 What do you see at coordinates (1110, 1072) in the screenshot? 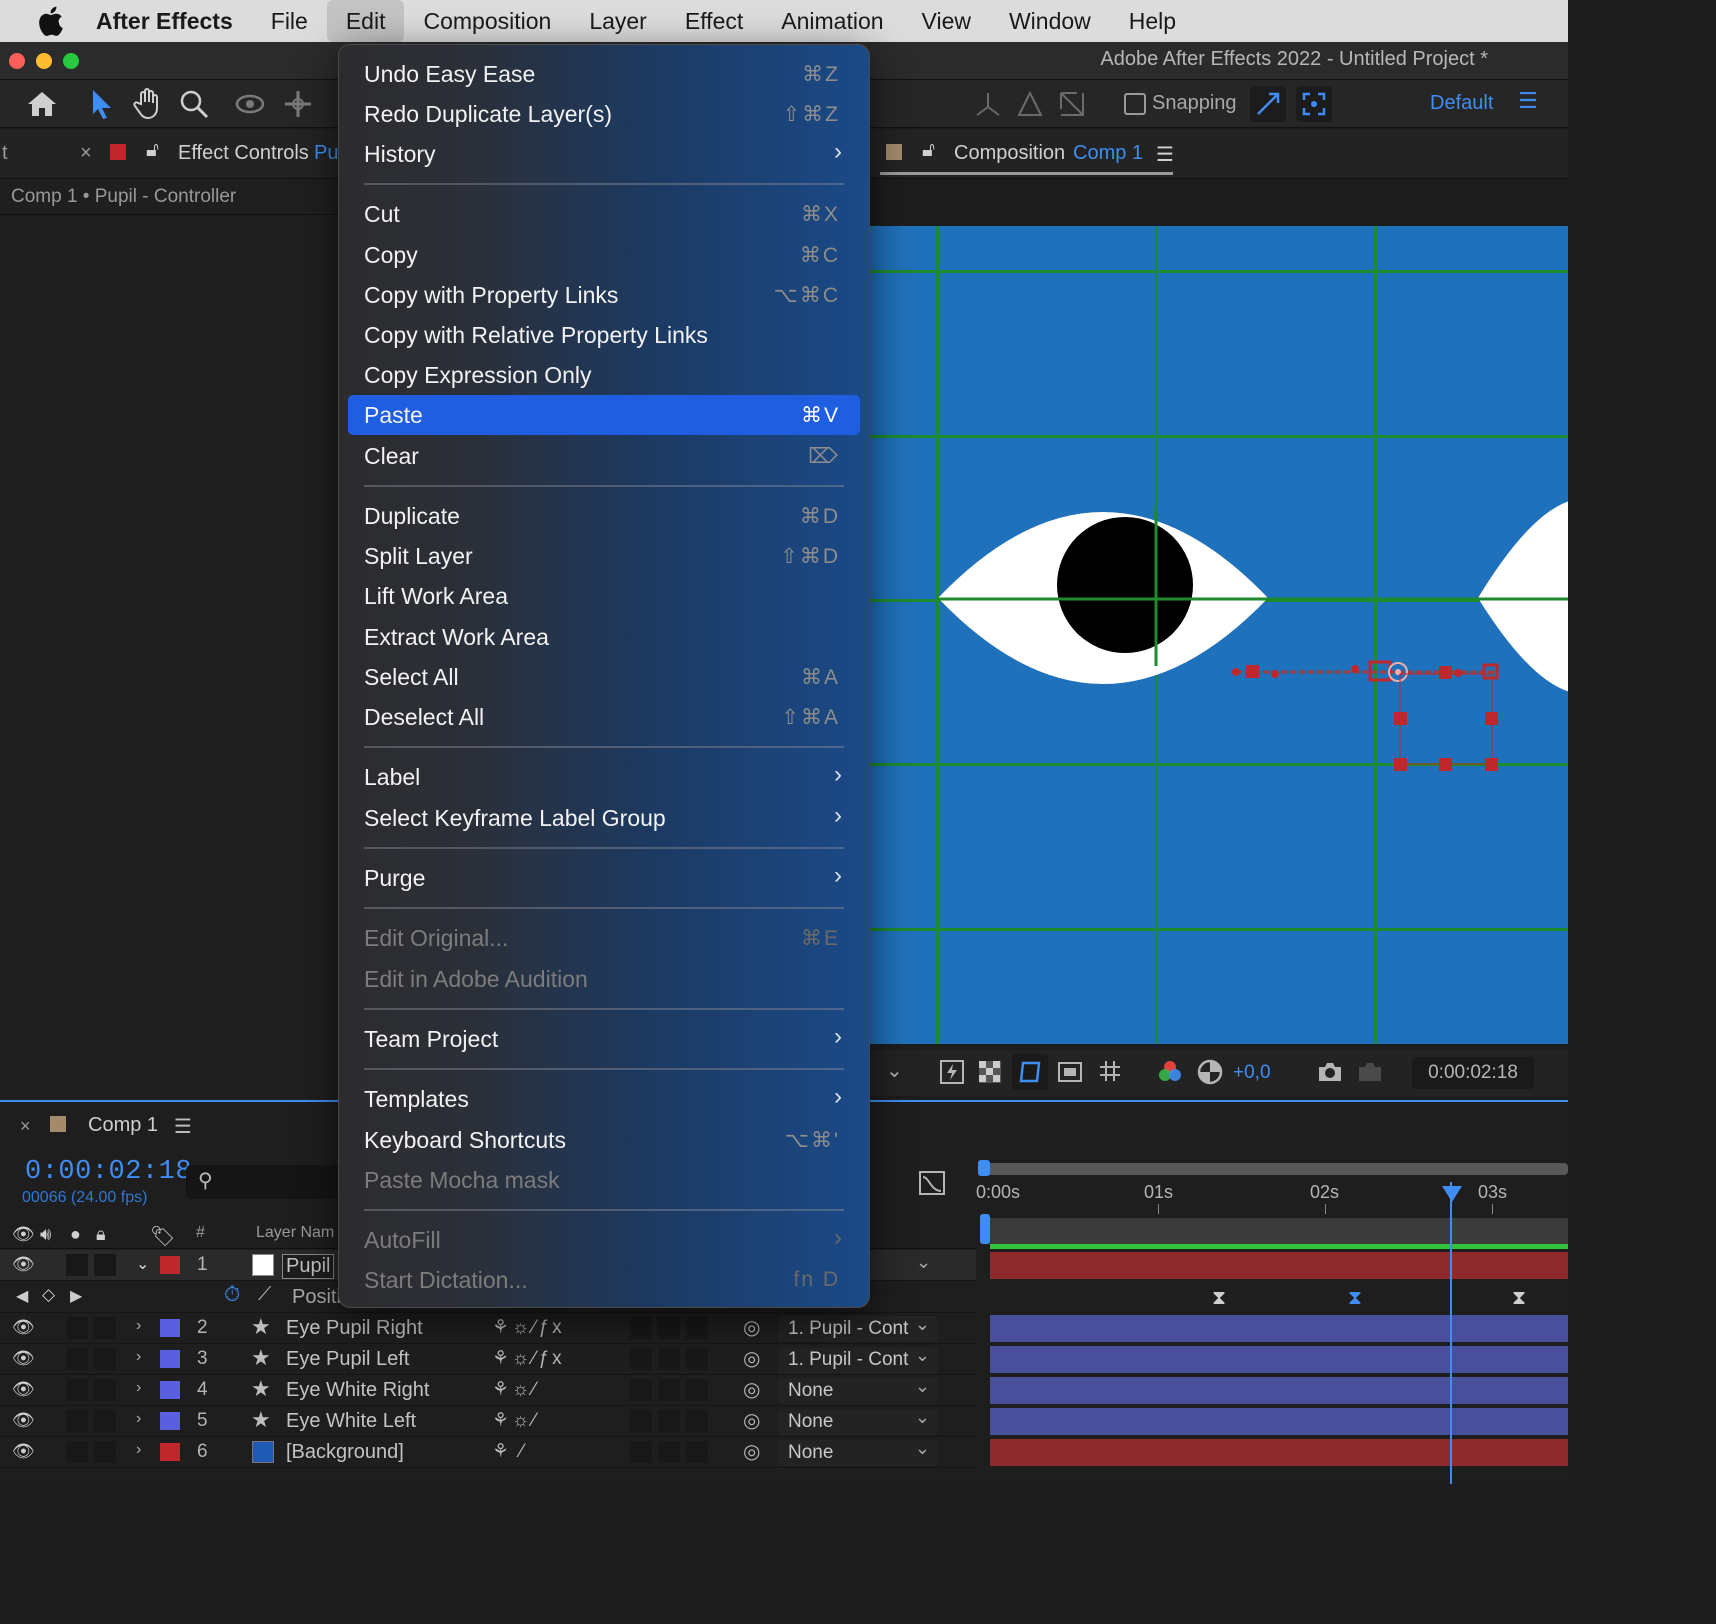
I see `grid-guides-icon` at bounding box center [1110, 1072].